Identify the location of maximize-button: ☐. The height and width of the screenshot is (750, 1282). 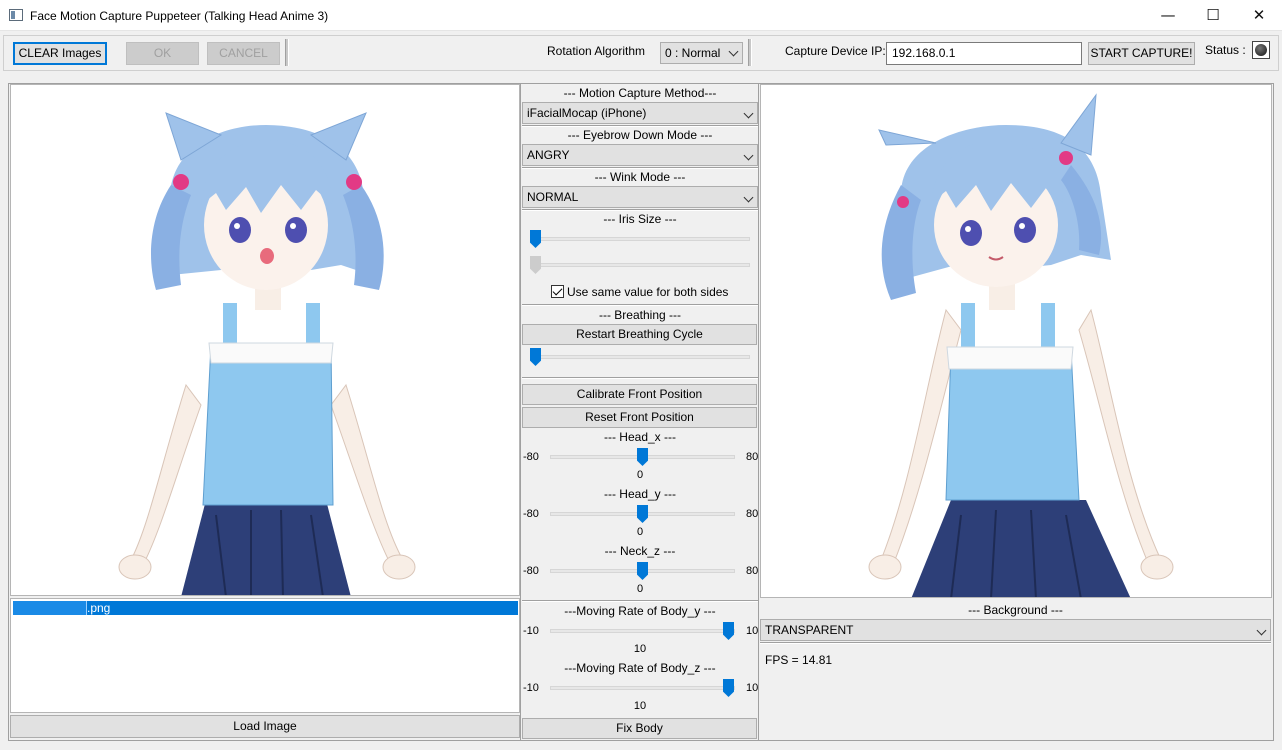
(1213, 15).